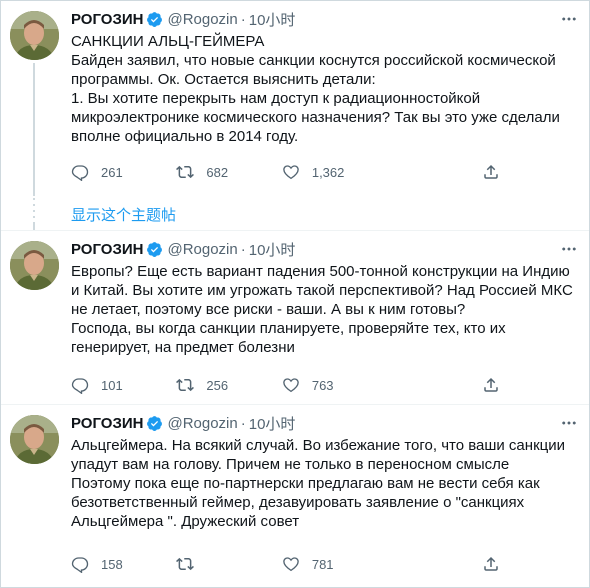 This screenshot has width=590, height=588. What do you see at coordinates (112, 564) in the screenshot?
I see `reply-count: 158` at bounding box center [112, 564].